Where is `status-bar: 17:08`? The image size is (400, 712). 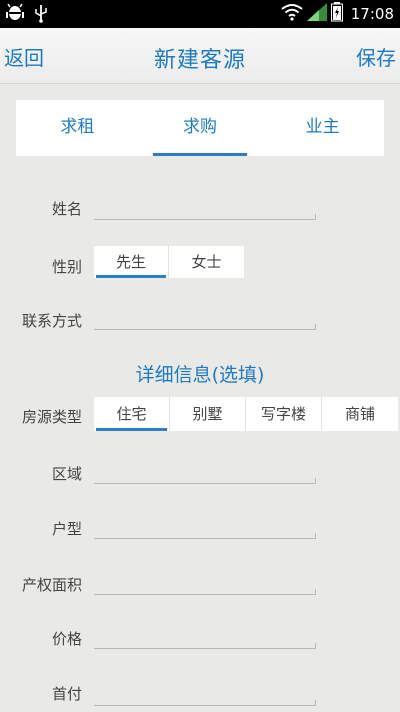
status-bar: 17:08 is located at coordinates (200, 14).